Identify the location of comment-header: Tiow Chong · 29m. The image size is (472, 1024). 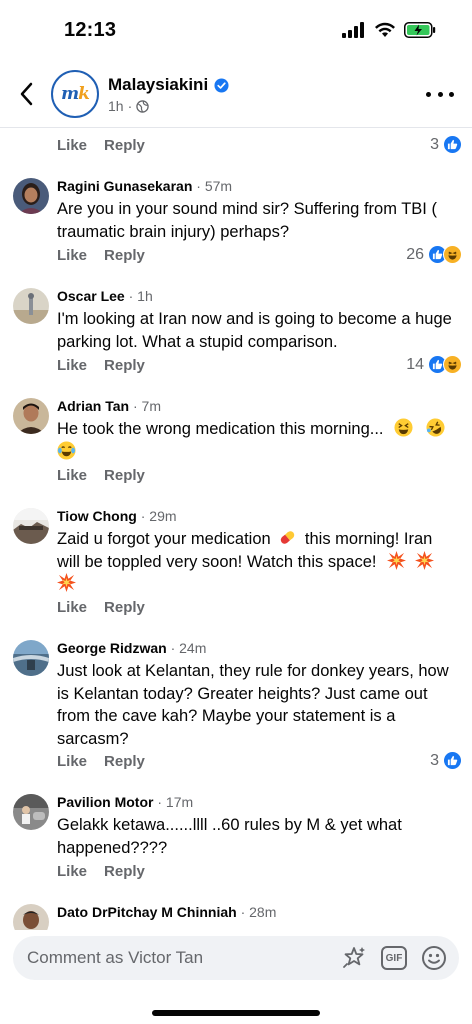
(117, 516).